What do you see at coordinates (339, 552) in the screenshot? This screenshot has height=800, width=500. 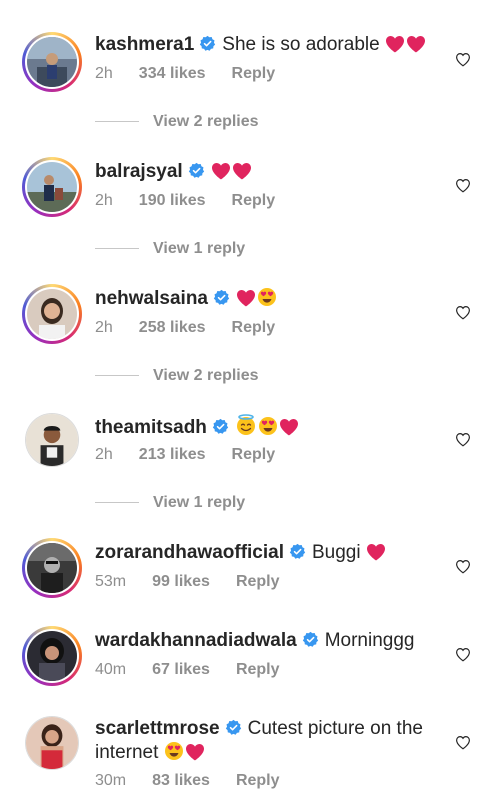 I see `comment-text: Buggi` at bounding box center [339, 552].